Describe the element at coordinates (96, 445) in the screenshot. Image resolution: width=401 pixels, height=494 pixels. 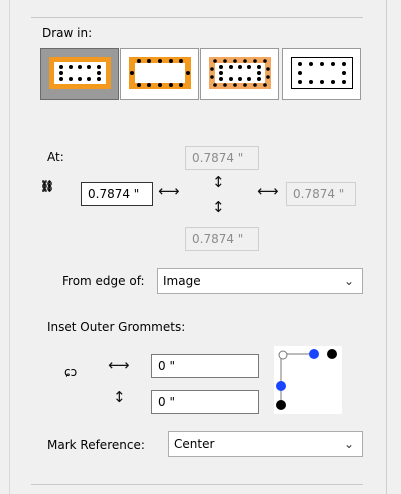
I see `mark-reference-label: Mark Reference:` at that location.